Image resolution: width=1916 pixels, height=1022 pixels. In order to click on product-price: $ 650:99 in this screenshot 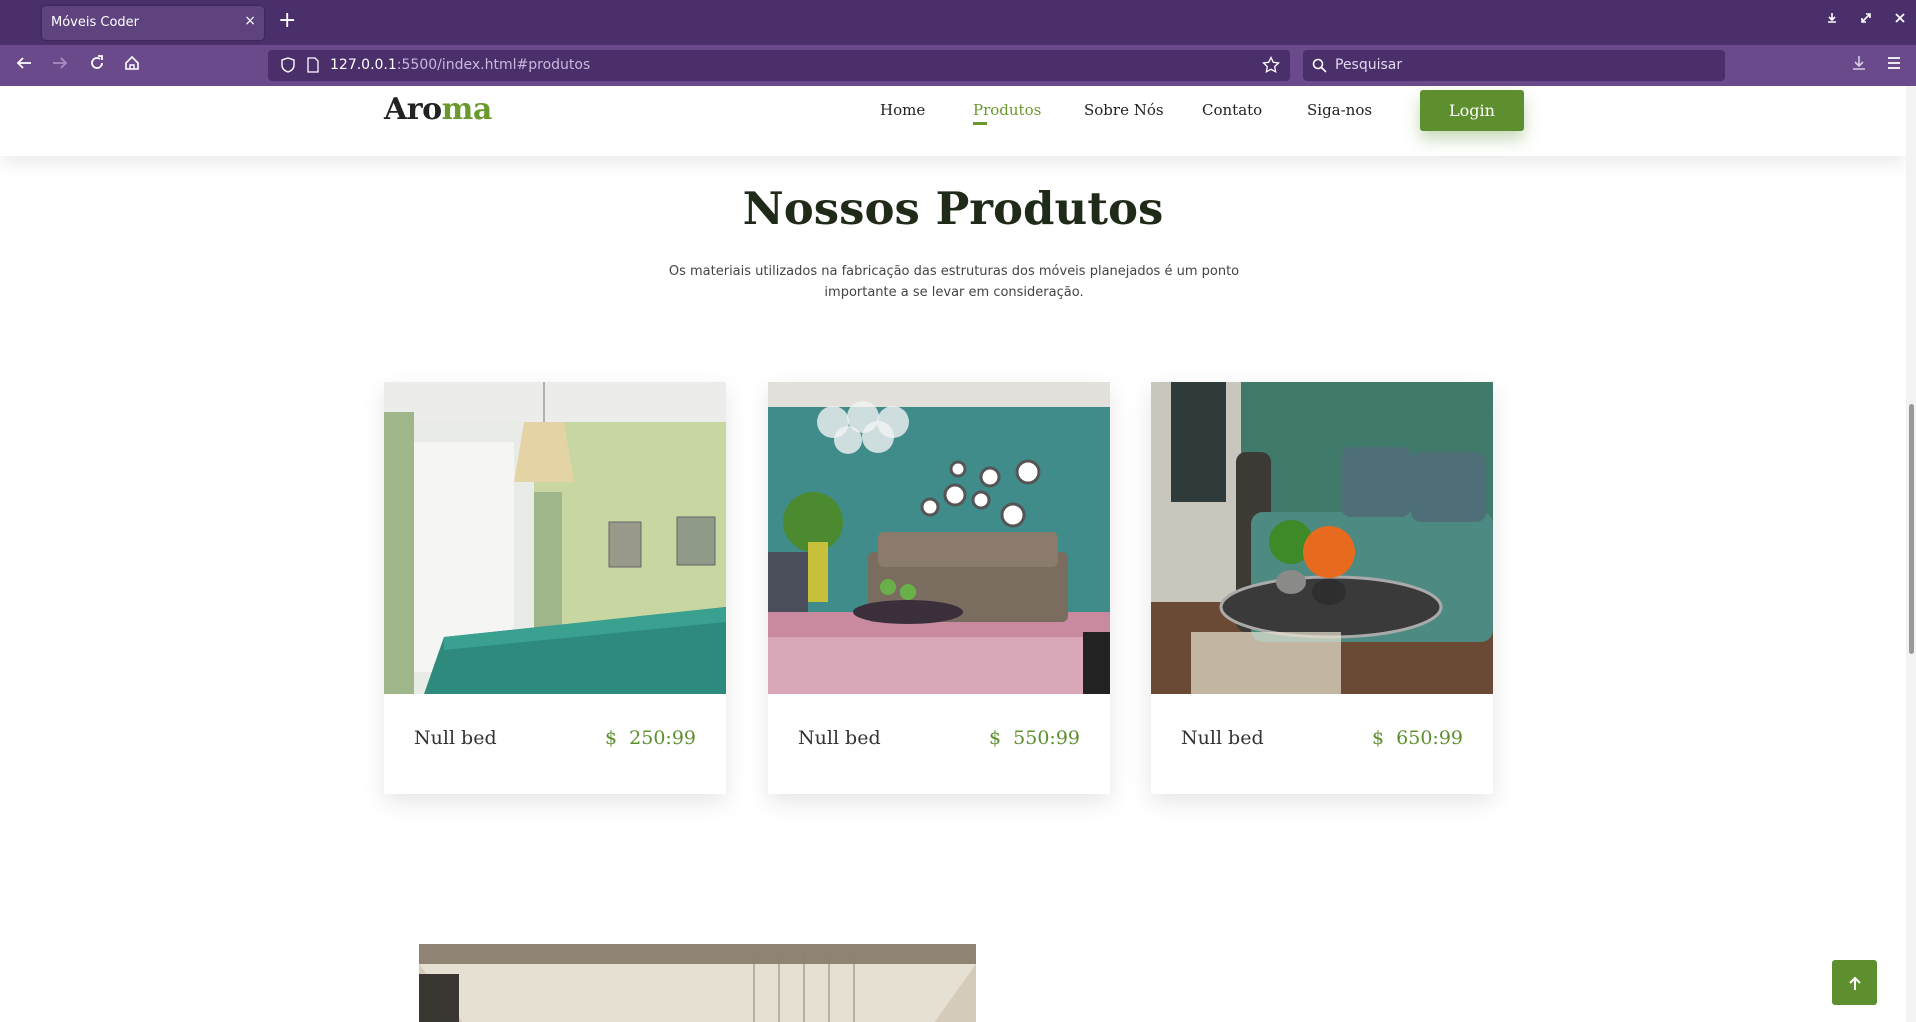, I will do `click(1417, 738)`.